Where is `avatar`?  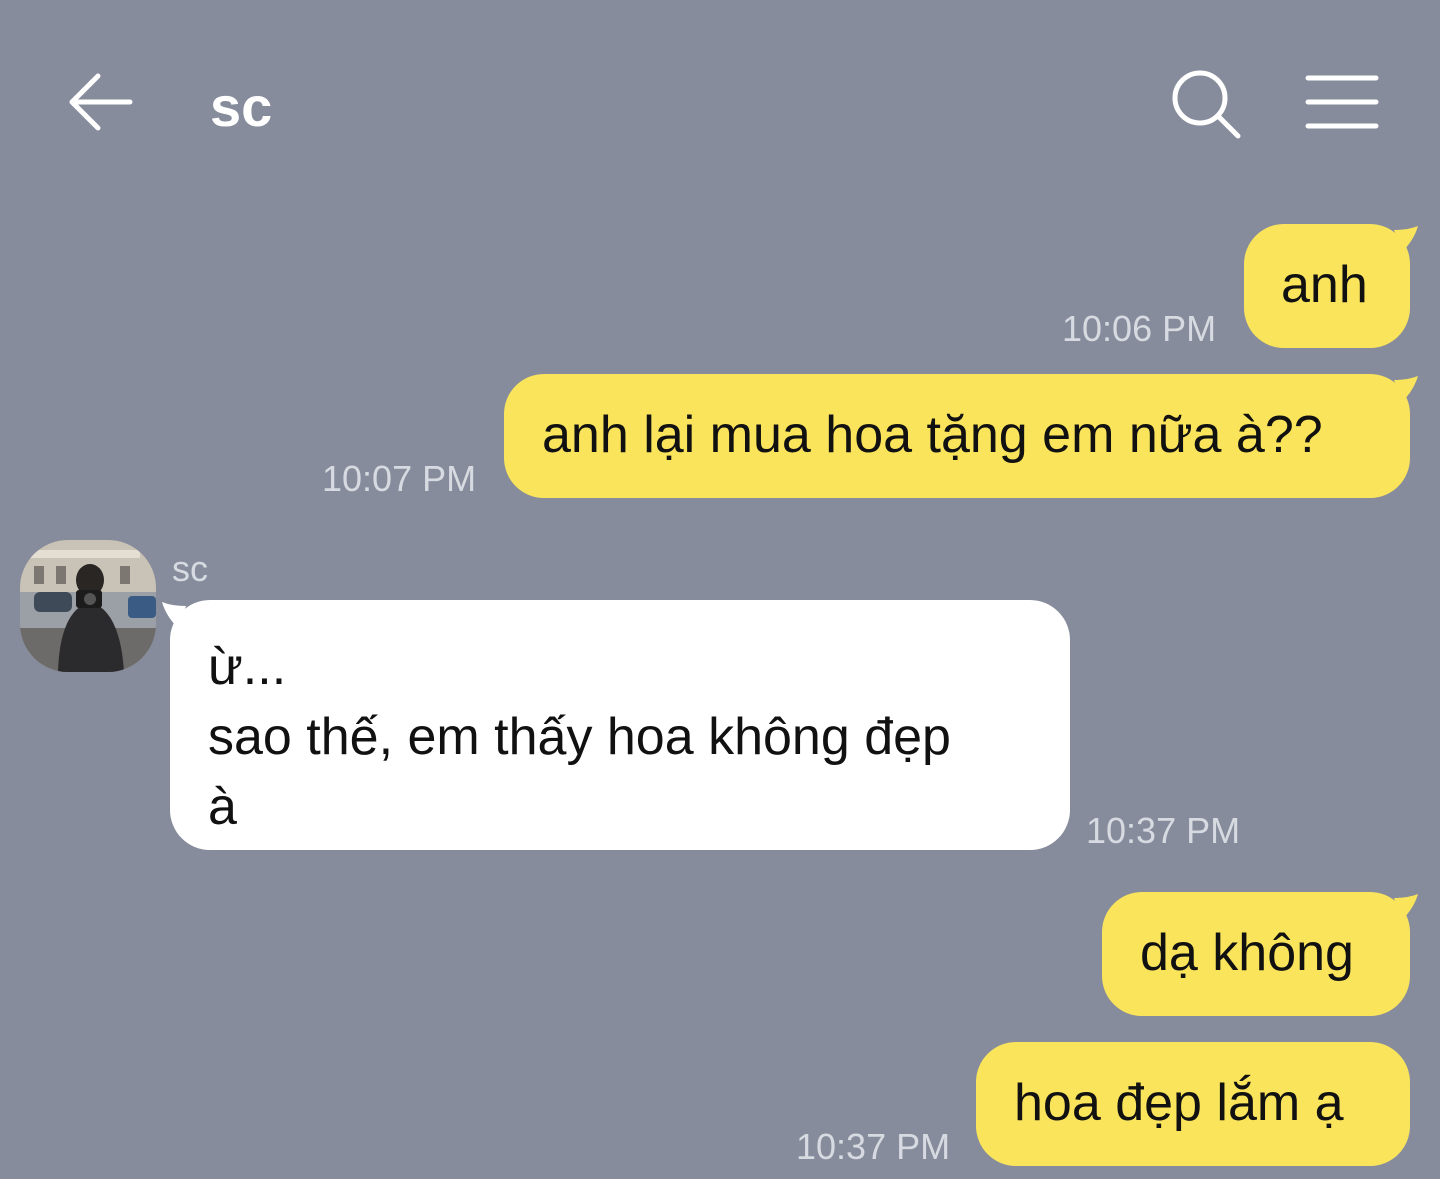 avatar is located at coordinates (88, 606).